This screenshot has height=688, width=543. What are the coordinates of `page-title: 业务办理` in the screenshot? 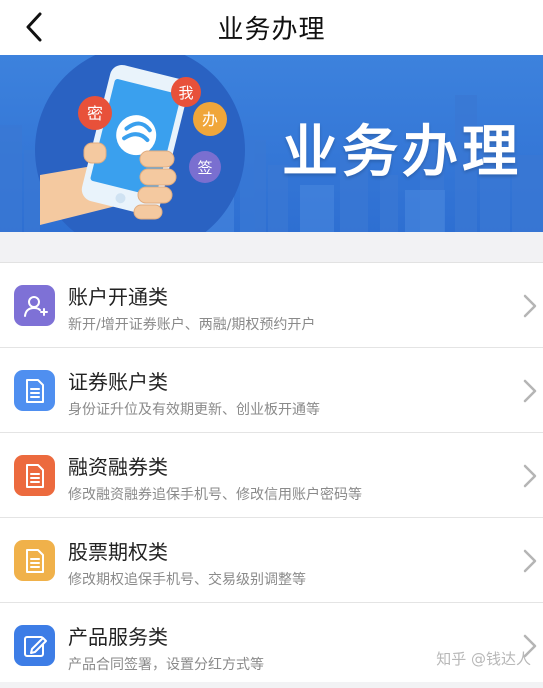 It's located at (271, 30).